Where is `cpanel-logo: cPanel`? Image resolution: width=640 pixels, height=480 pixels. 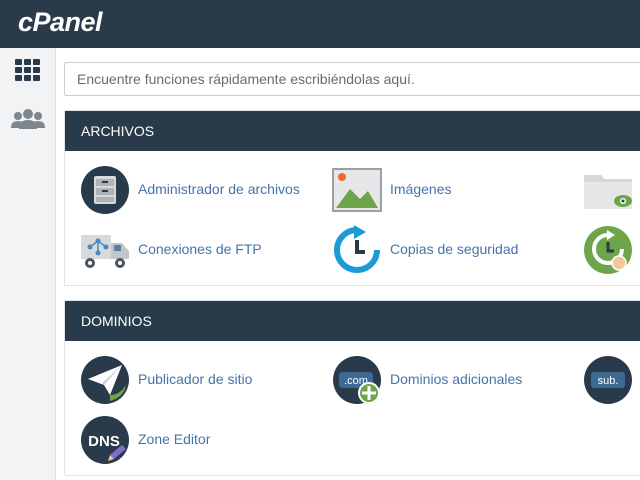 cpanel-logo: cPanel is located at coordinates (60, 22).